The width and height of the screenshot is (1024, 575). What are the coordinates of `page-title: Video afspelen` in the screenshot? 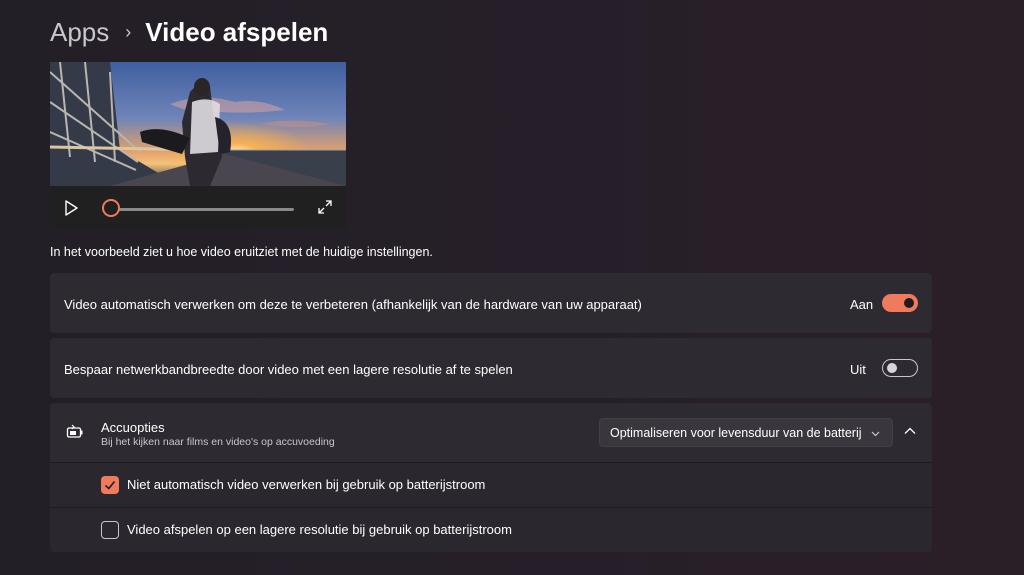 It's located at (237, 31).